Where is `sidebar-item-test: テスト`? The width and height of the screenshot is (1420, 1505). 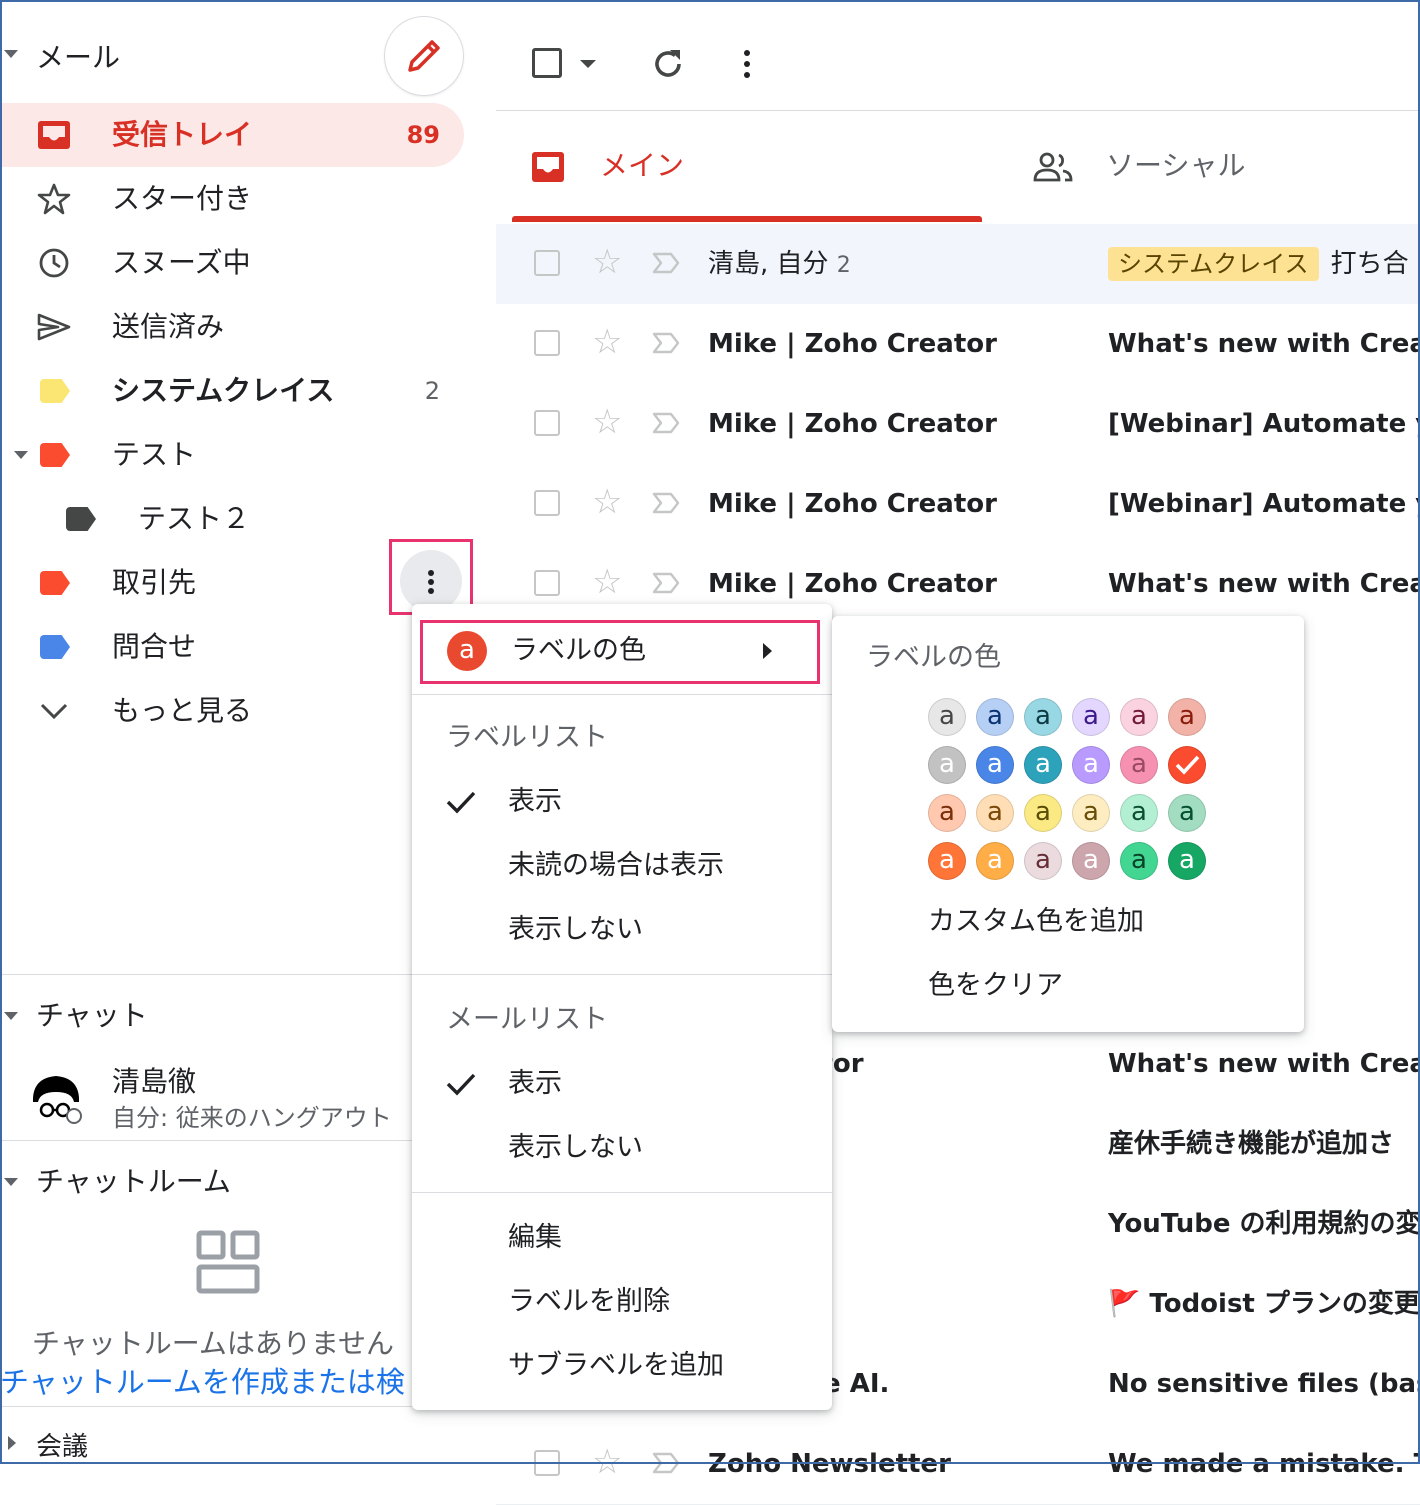 sidebar-item-test: テスト is located at coordinates (232, 455).